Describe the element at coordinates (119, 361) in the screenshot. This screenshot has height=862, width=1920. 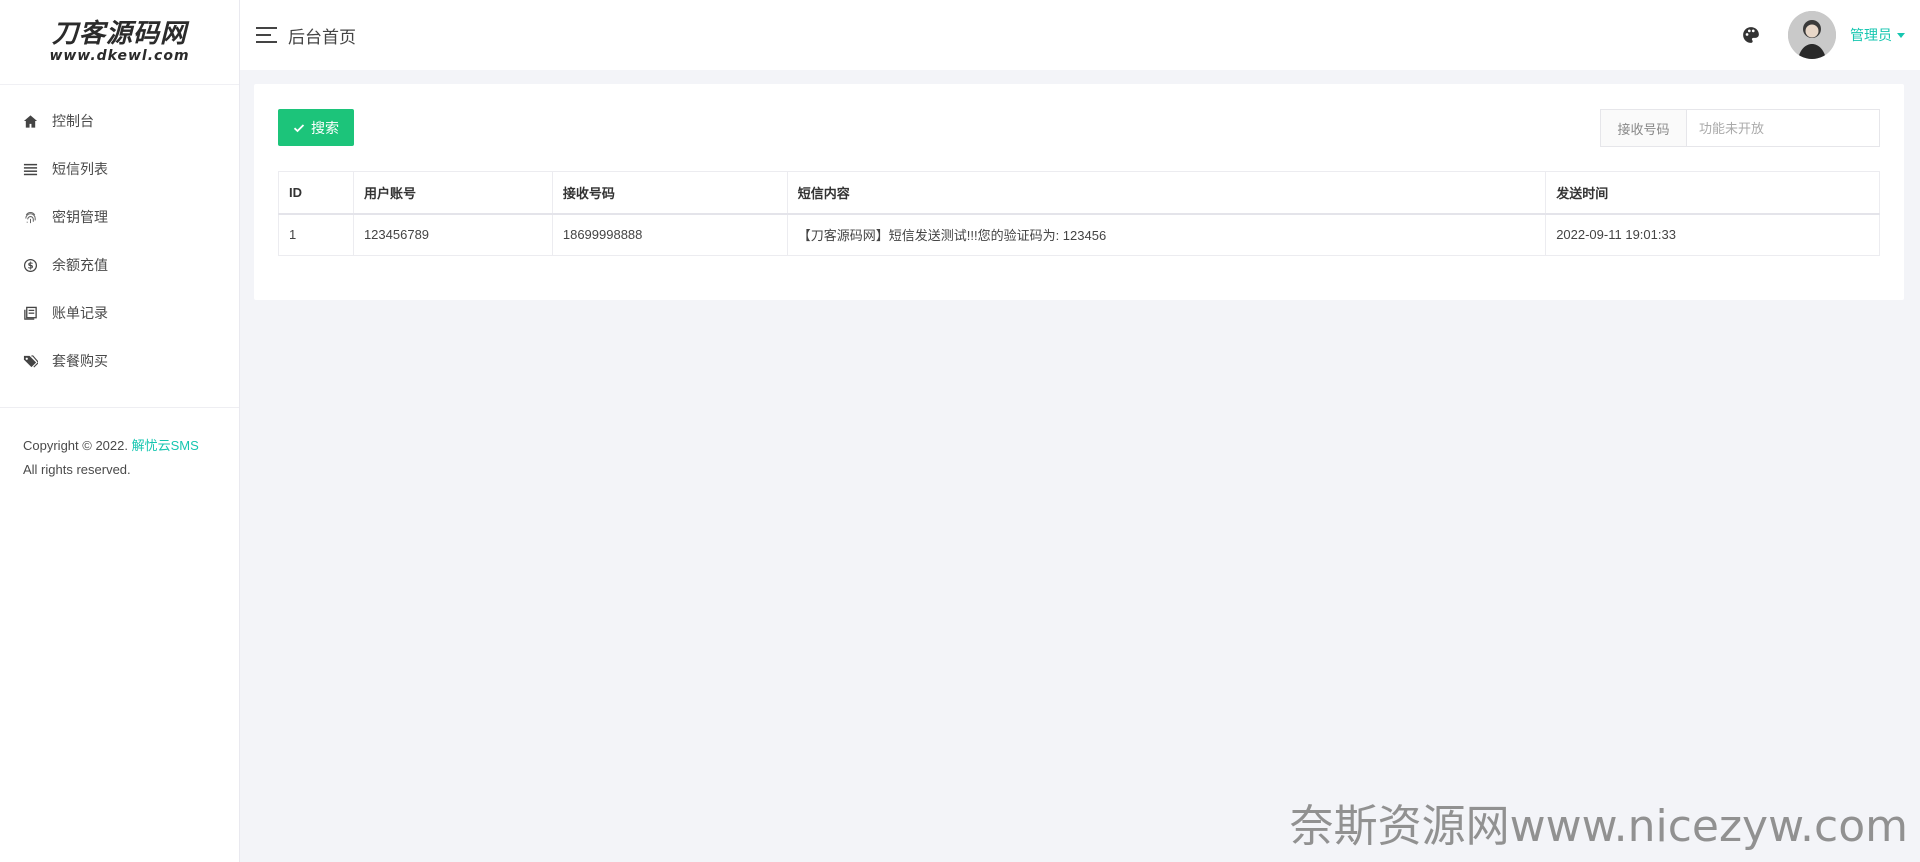
I see `sidebar-item-packages: 套餐购买` at that location.